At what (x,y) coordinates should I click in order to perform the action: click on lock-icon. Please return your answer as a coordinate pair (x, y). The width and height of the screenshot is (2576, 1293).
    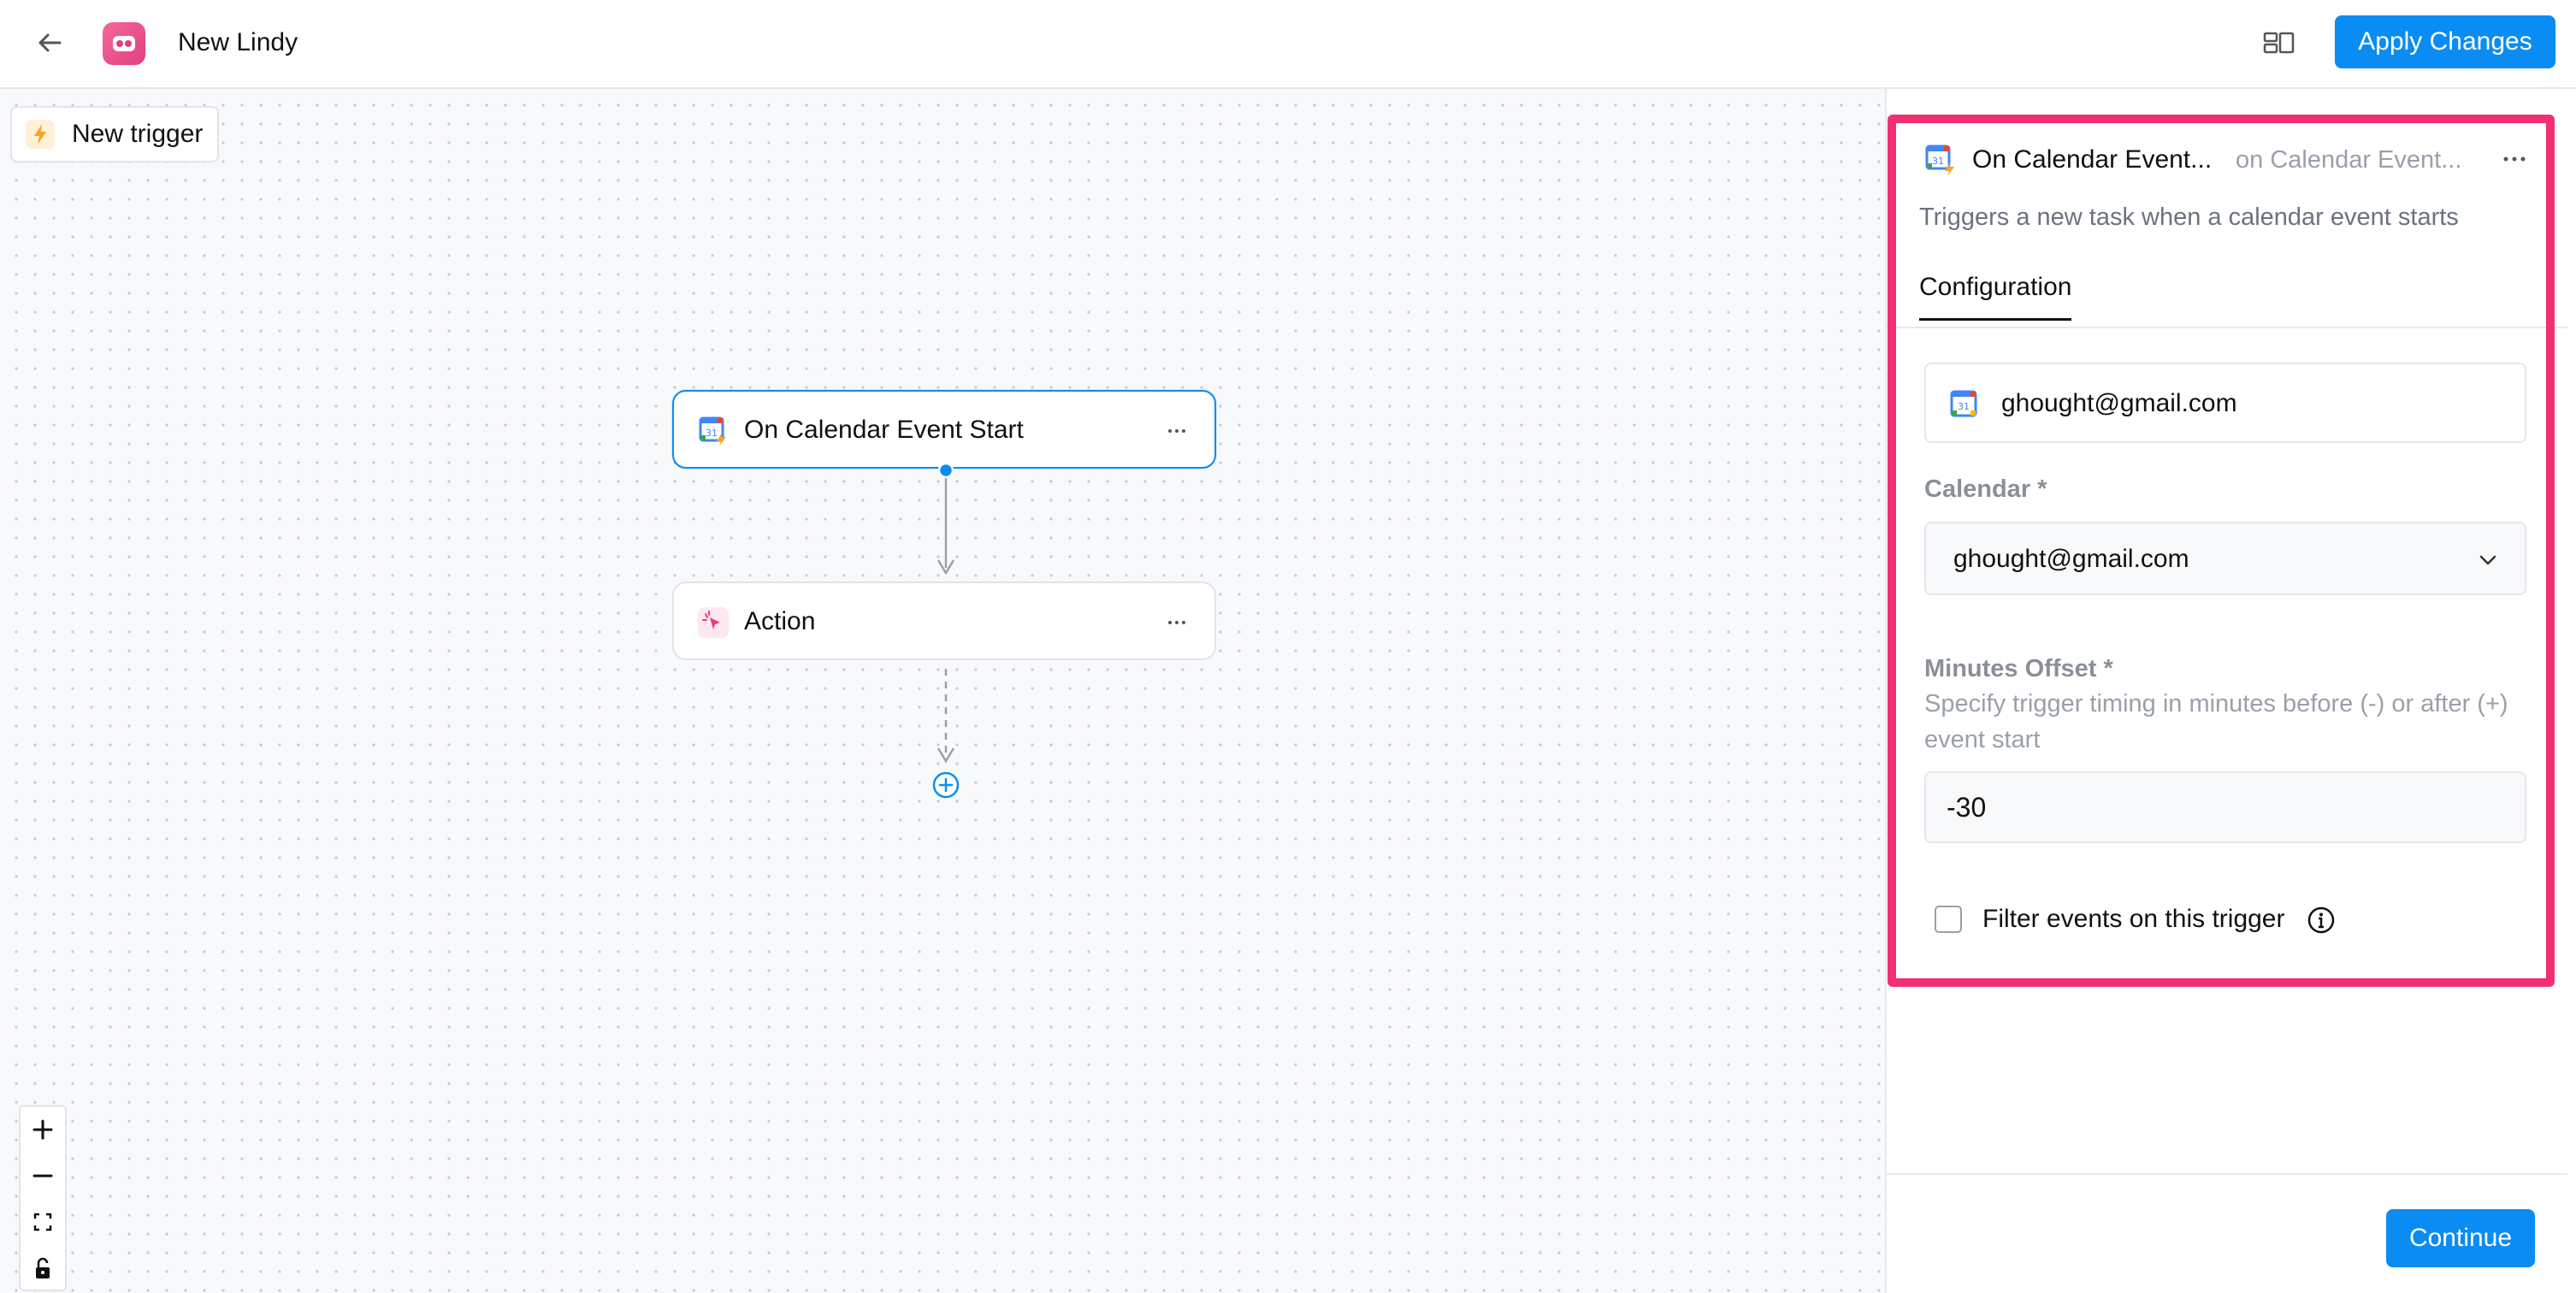
    Looking at the image, I should click on (43, 1268).